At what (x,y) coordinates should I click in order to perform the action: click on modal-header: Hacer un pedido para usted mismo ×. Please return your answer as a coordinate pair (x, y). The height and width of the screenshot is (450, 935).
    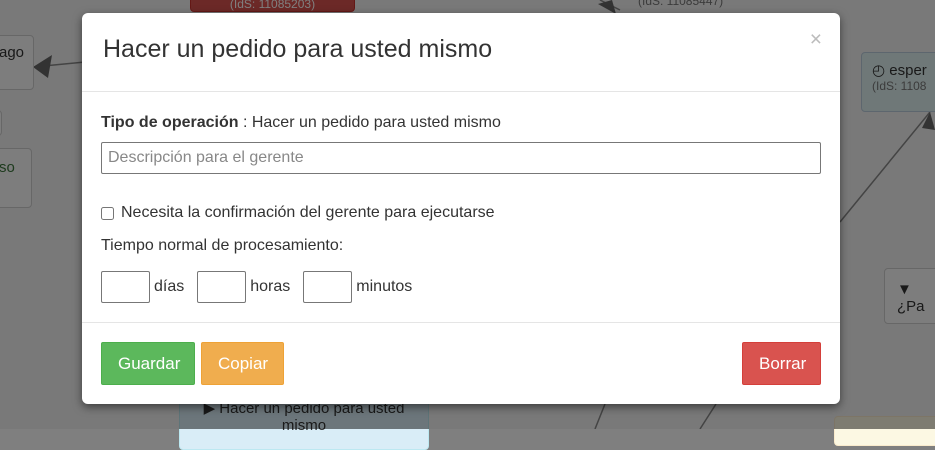
    Looking at the image, I should click on (461, 52).